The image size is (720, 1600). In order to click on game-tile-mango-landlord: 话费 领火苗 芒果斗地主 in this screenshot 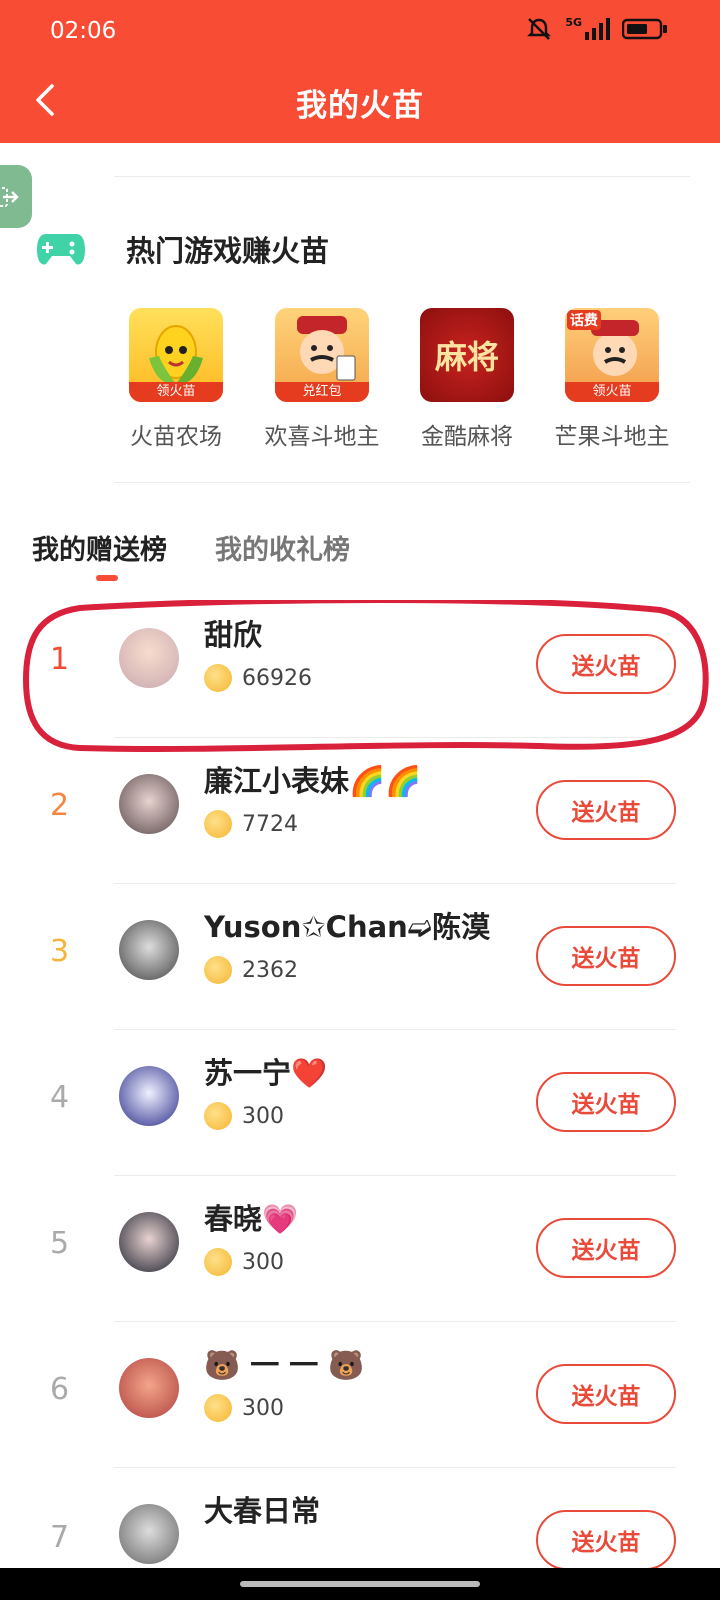, I will do `click(612, 379)`.